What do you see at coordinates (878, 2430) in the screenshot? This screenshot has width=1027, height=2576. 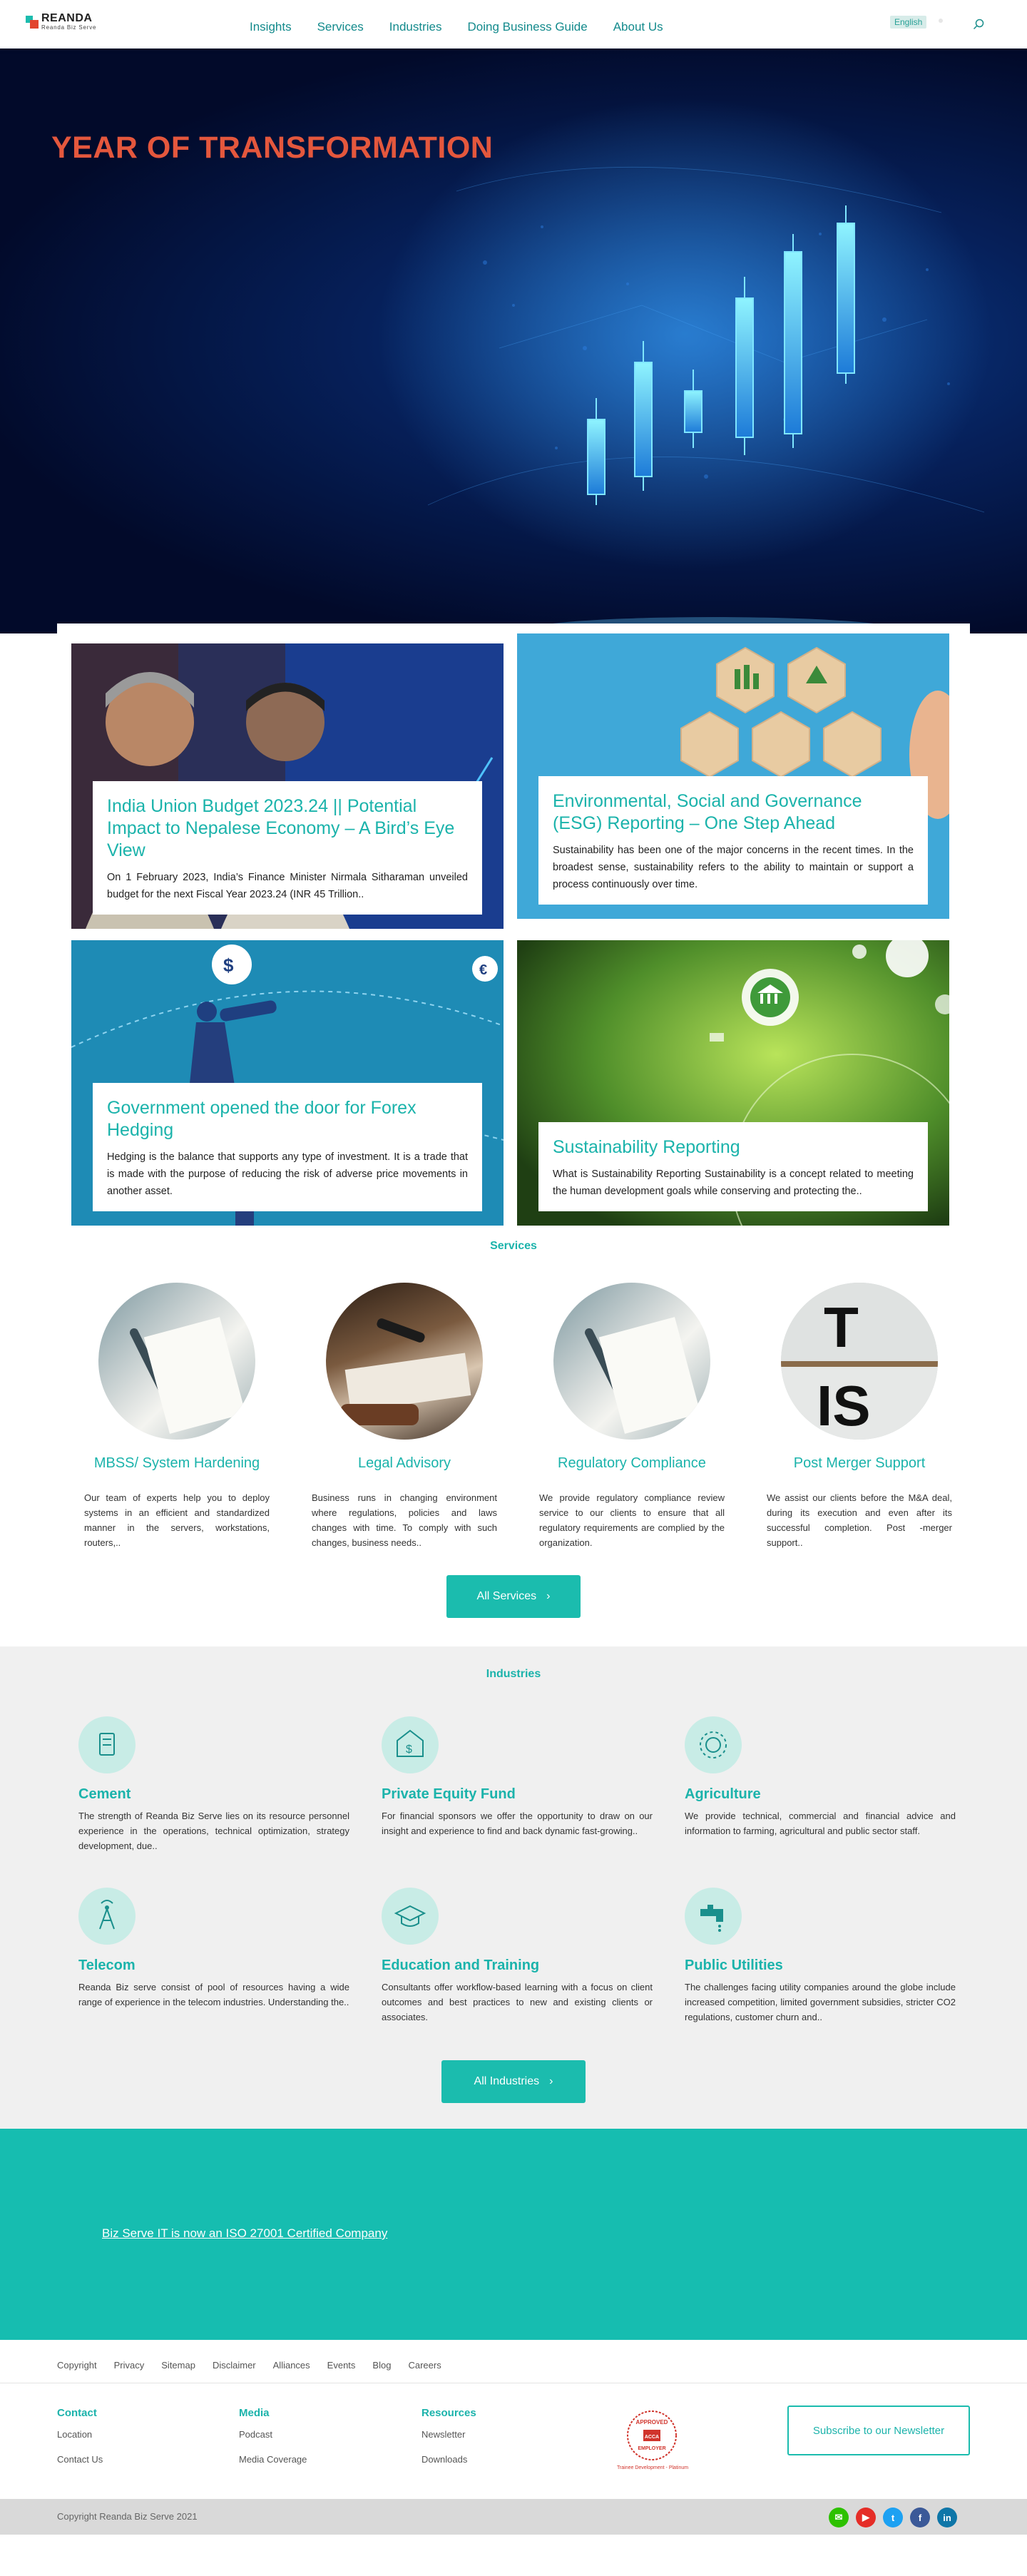 I see `newsletter-subscribe-button: Subscribe to our Newsletter` at bounding box center [878, 2430].